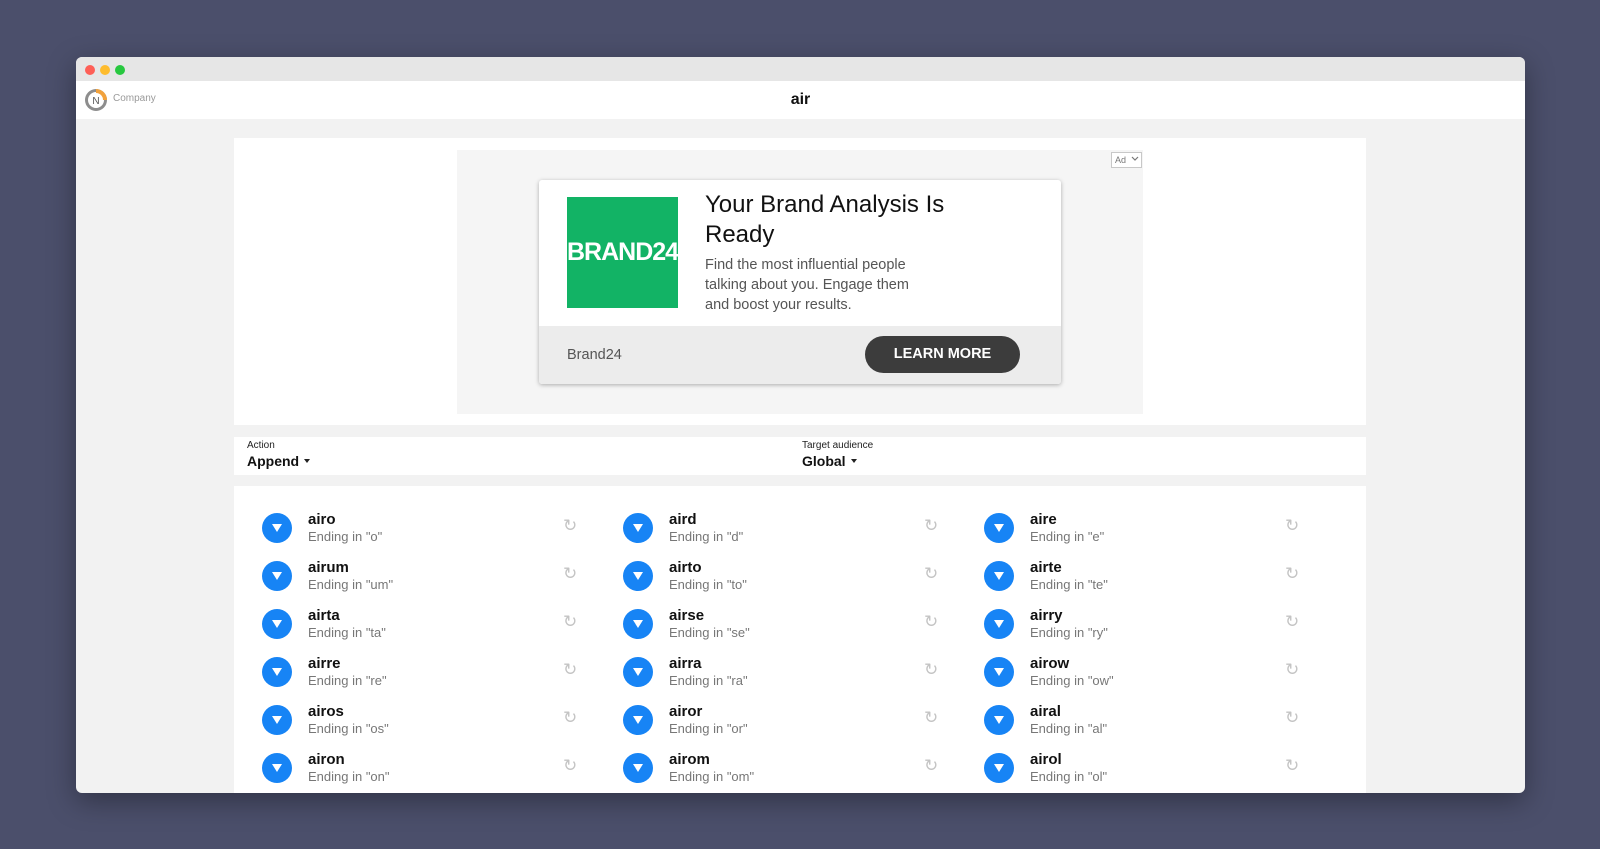 The height and width of the screenshot is (849, 1600). Describe the element at coordinates (825, 220) in the screenshot. I see `ad-headline: Your Brand Analysis Is Ready` at that location.